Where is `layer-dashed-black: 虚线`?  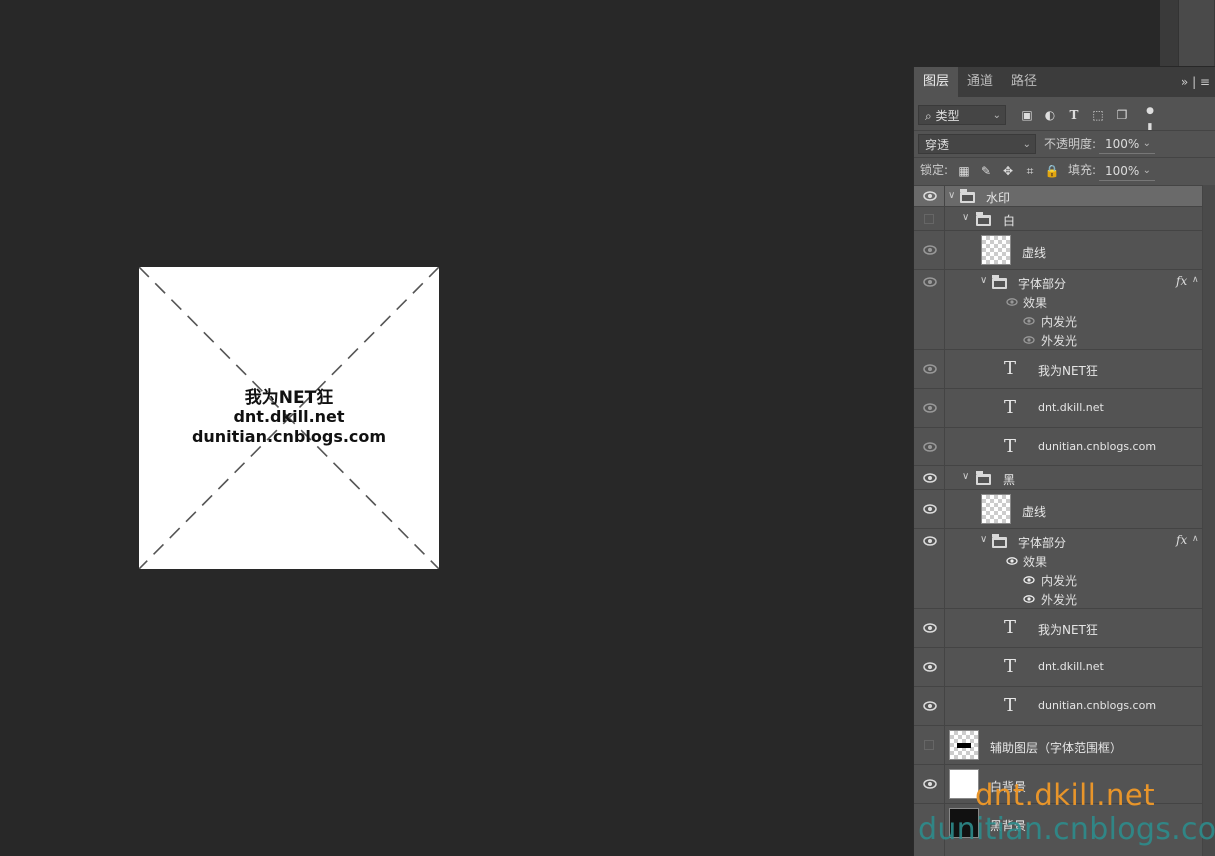 layer-dashed-black: 虚线 is located at coordinates (1058, 509).